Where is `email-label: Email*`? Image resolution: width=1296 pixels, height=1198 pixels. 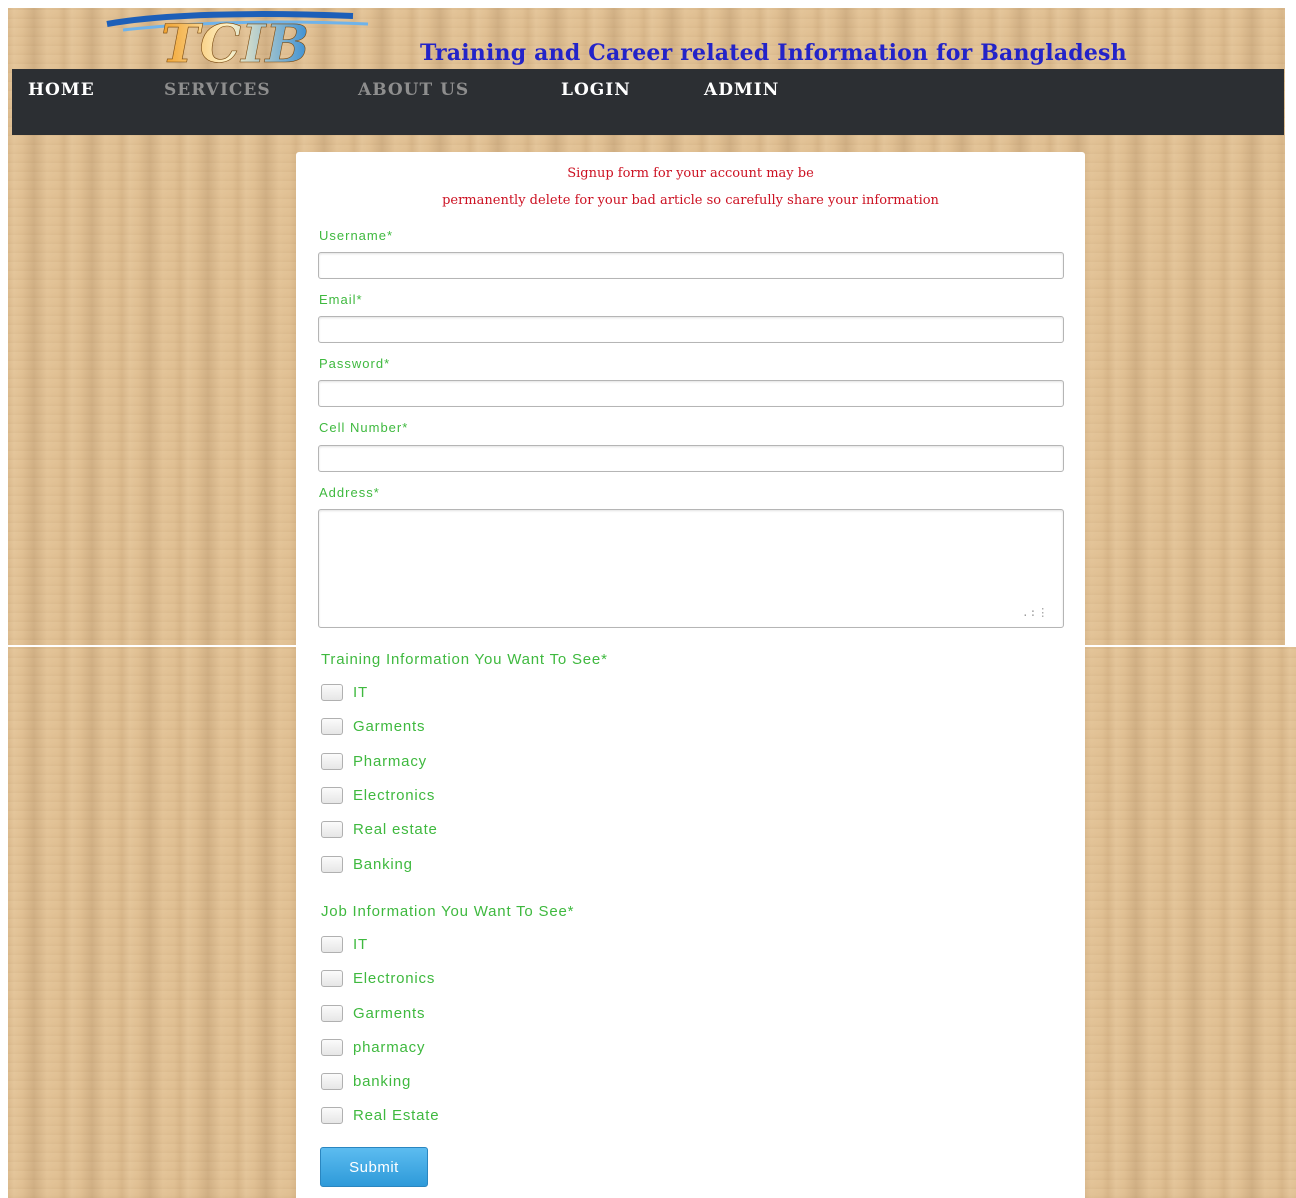
email-label: Email* is located at coordinates (341, 299).